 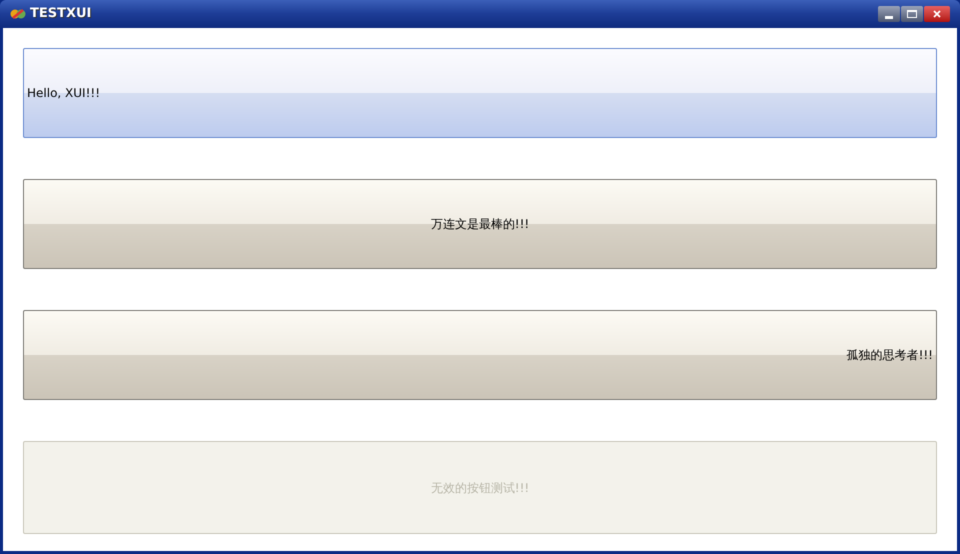 I want to click on window-title: TESTXUI, so click(x=61, y=14).